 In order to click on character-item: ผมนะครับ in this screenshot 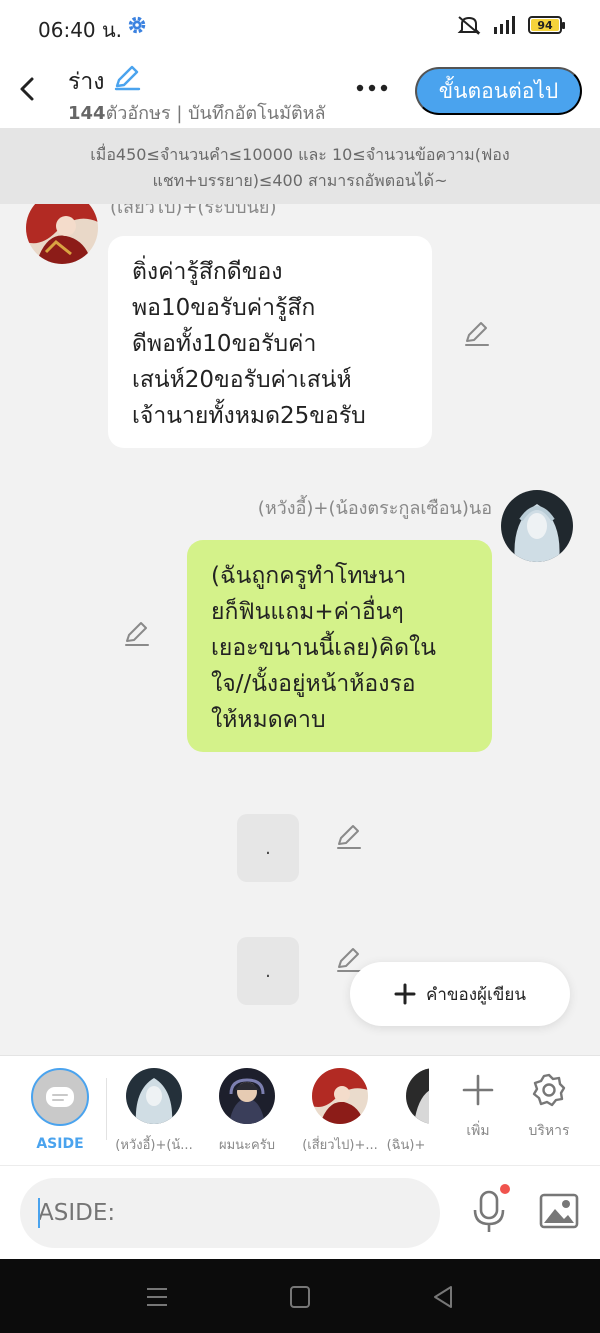, I will do `click(247, 1111)`.